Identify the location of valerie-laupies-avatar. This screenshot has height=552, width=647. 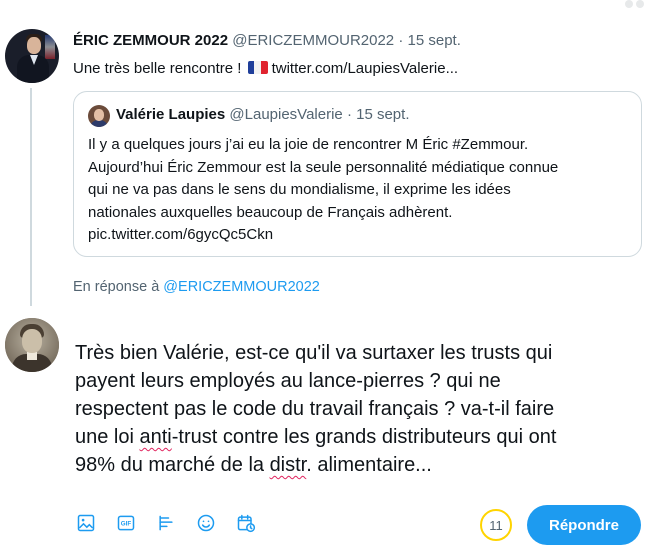
(99, 116).